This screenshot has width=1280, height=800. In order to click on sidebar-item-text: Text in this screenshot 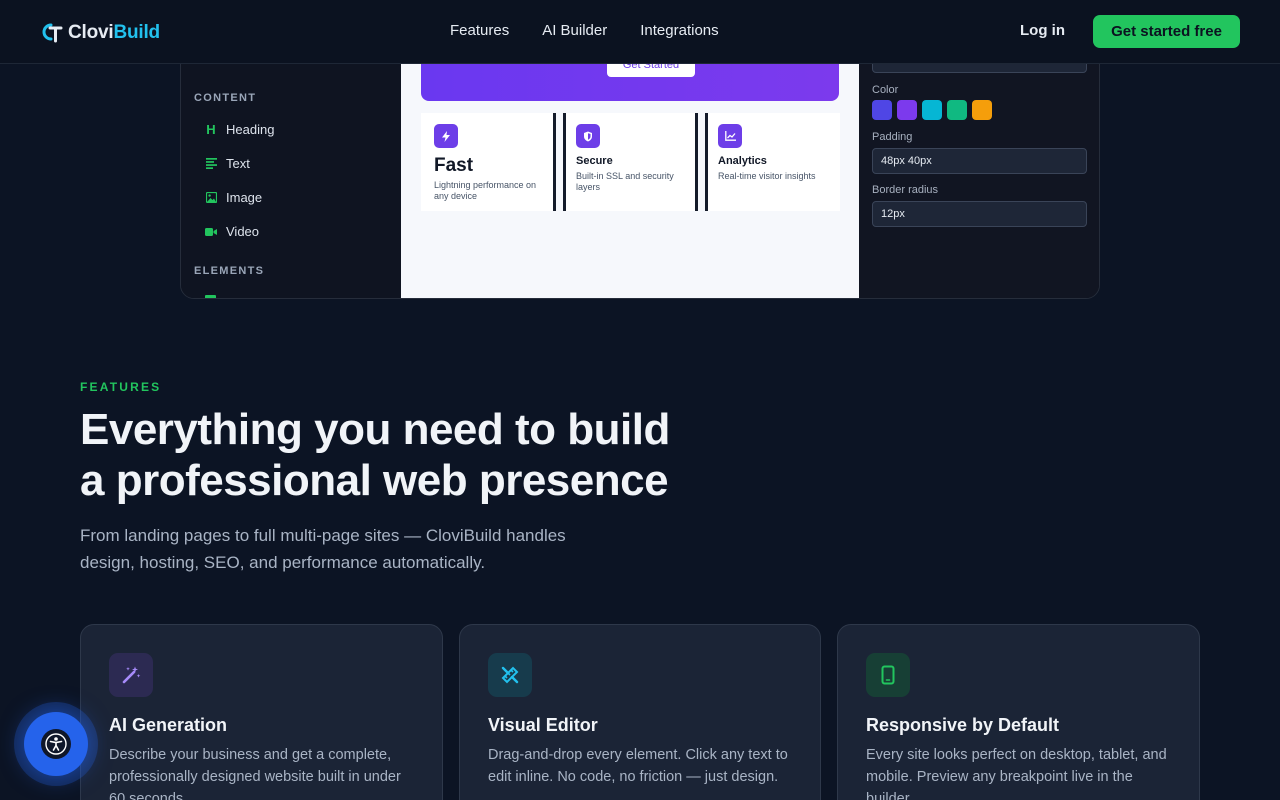, I will do `click(227, 163)`.